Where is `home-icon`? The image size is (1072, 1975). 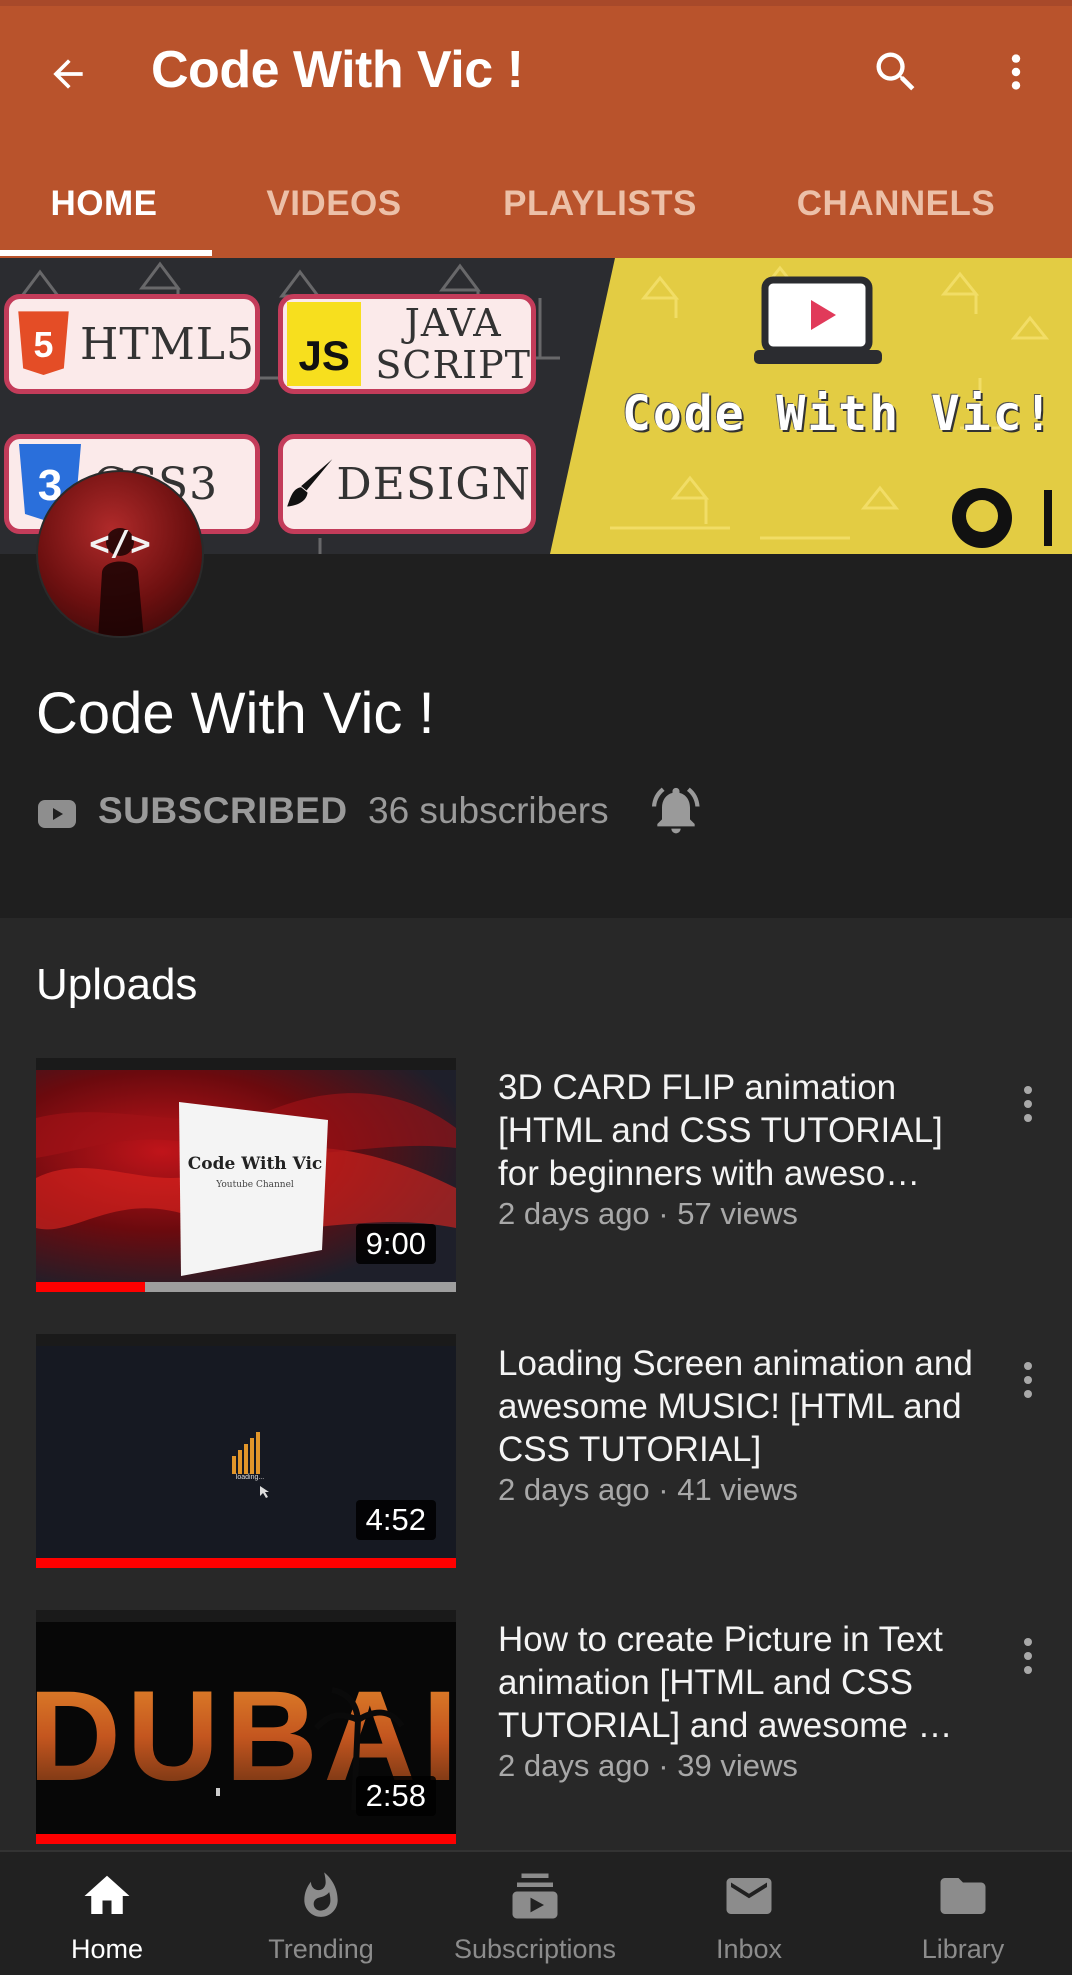
home-icon is located at coordinates (107, 1894).